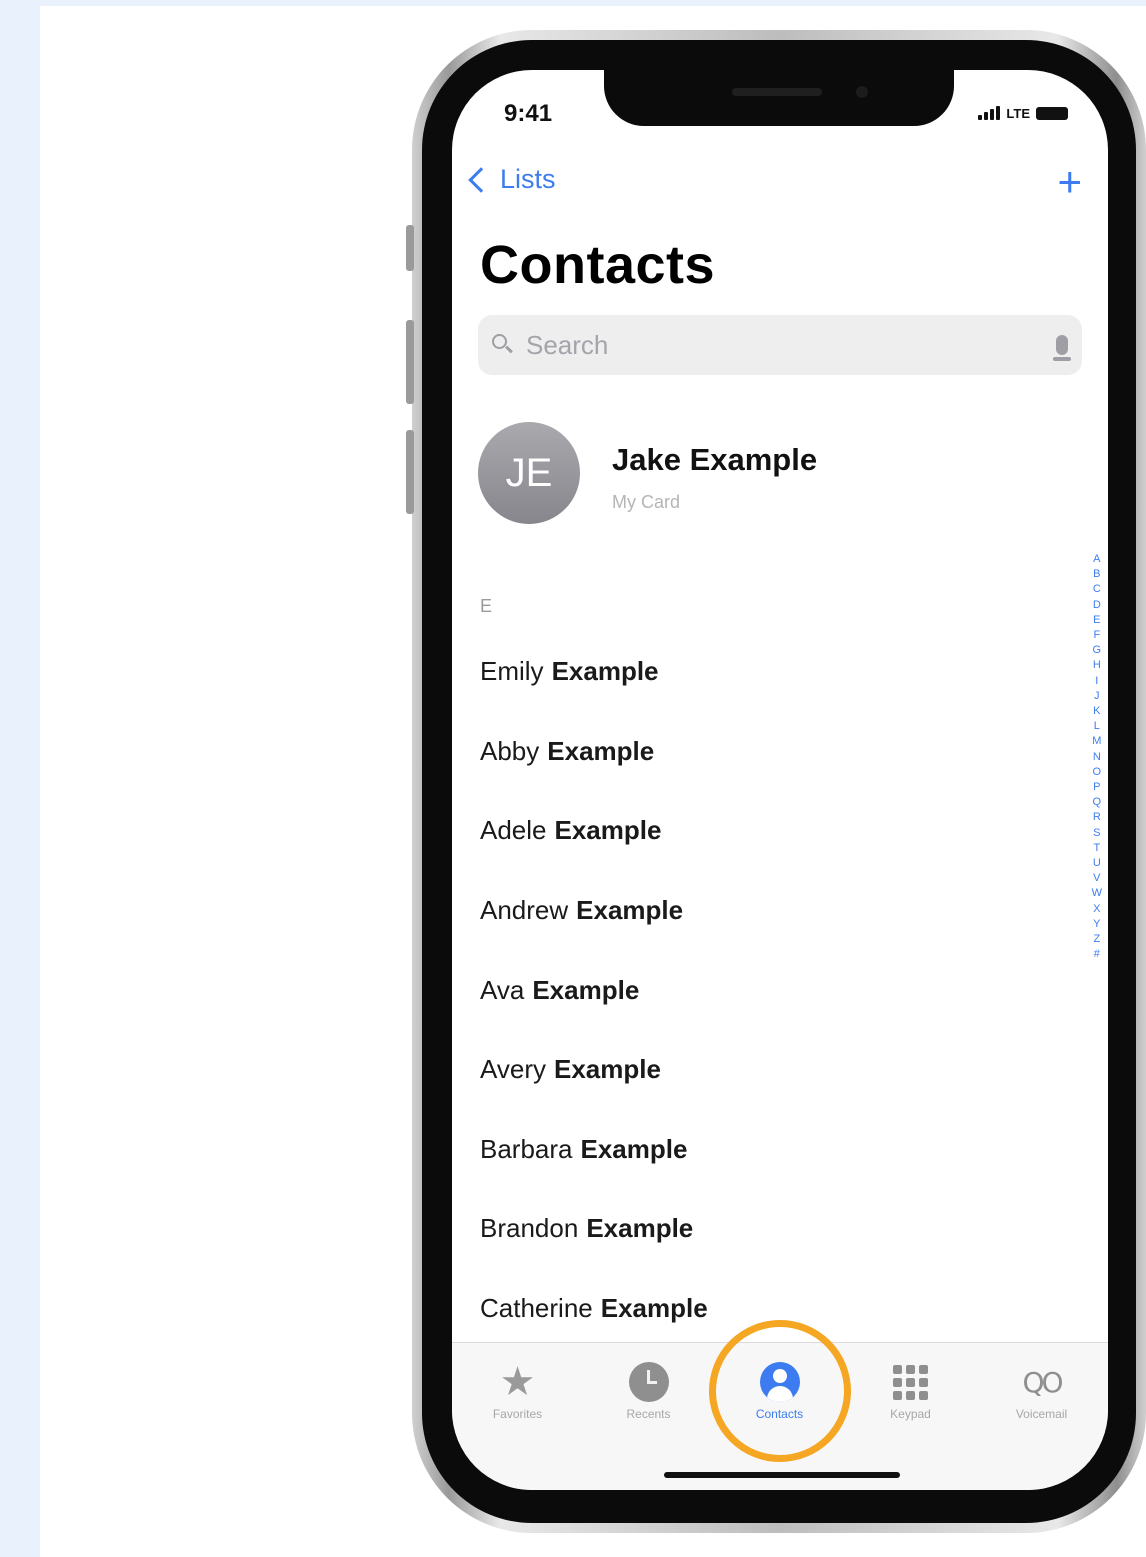 The height and width of the screenshot is (1557, 1146). I want to click on section-header: E, so click(486, 606).